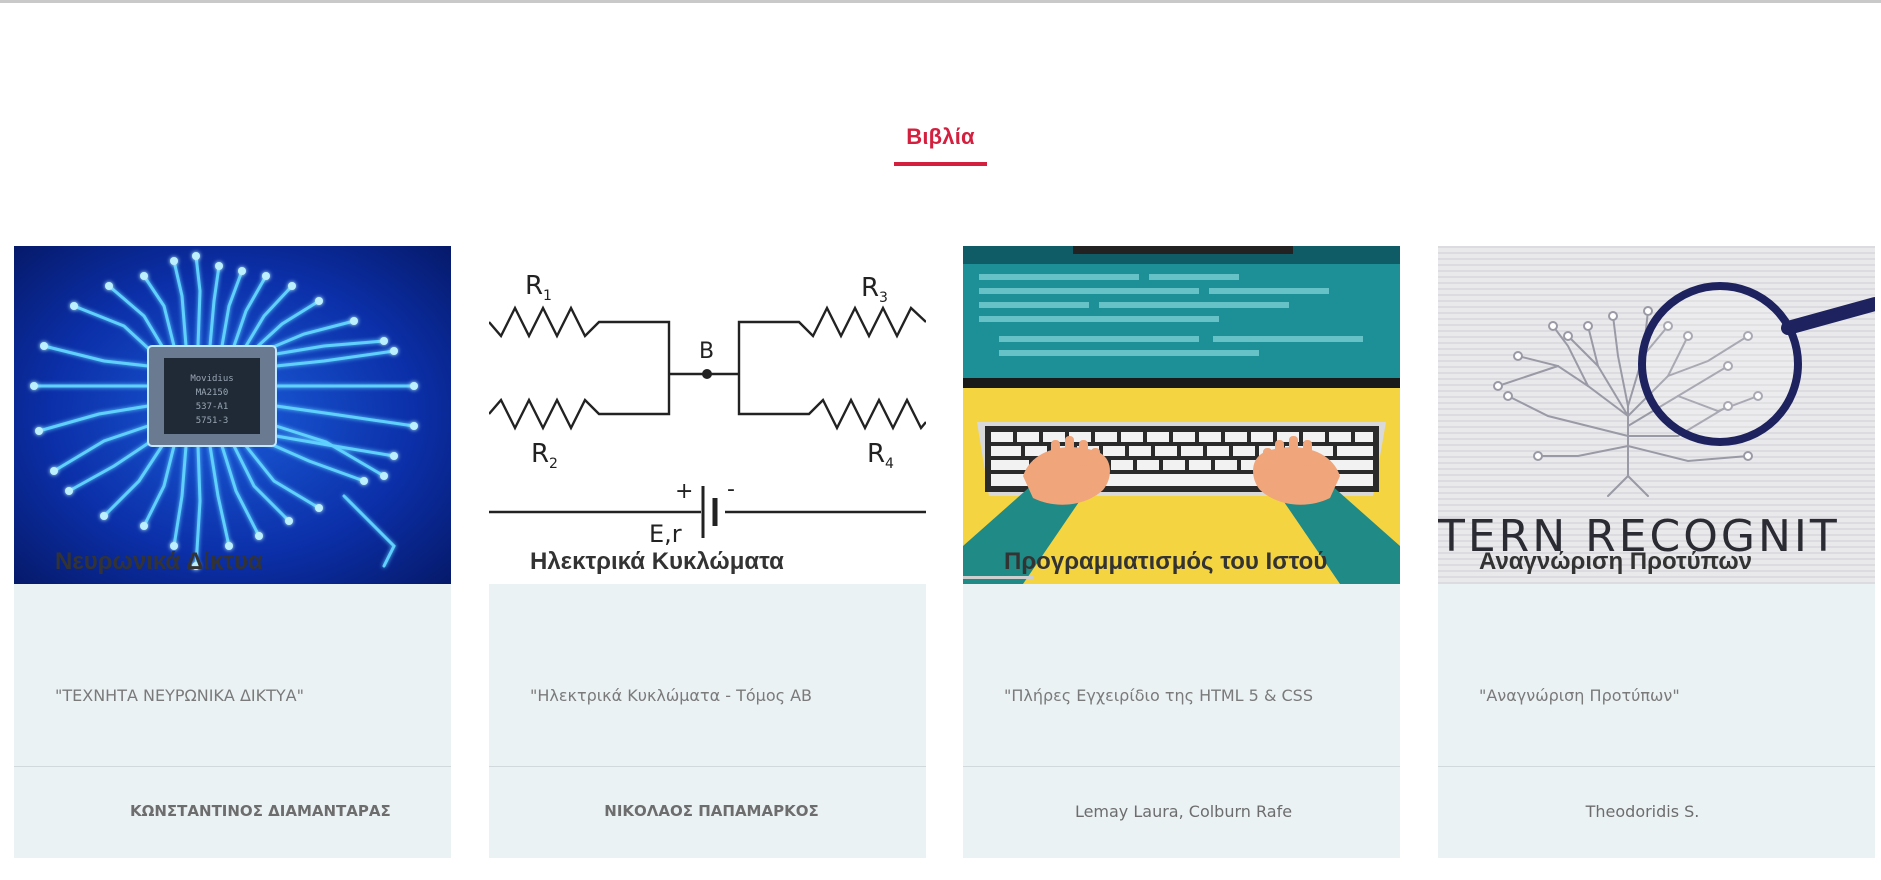 The image size is (1881, 880). I want to click on book-title: Αναγνώριση Προτύπων, so click(1615, 562).